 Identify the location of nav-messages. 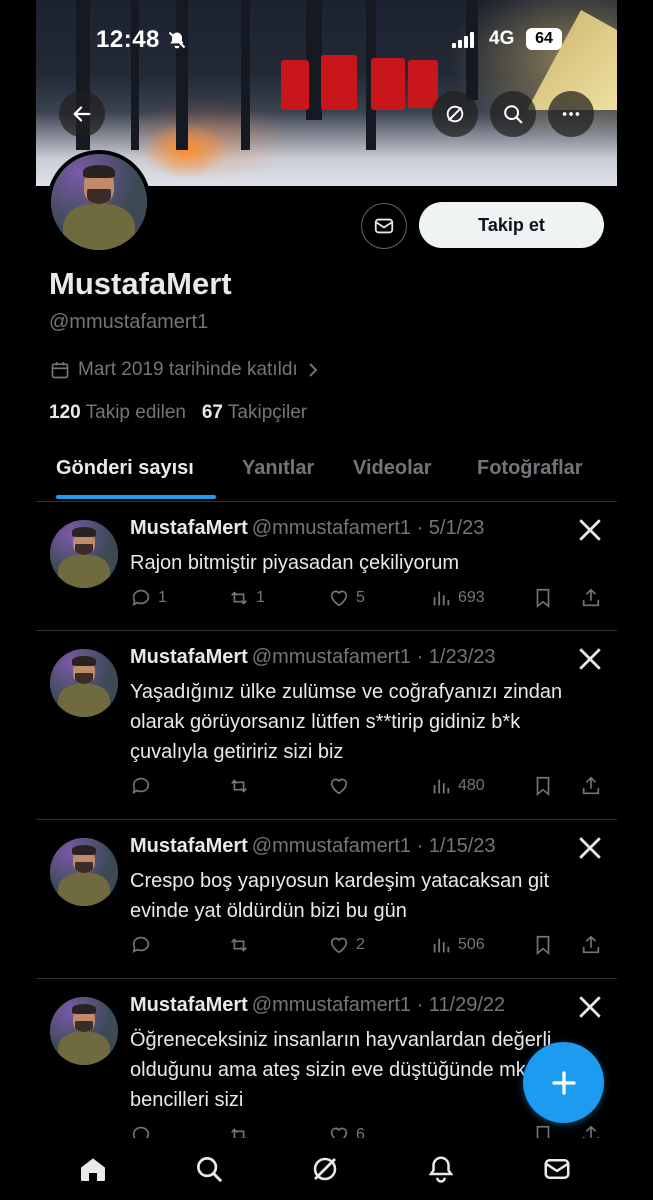
(557, 1169).